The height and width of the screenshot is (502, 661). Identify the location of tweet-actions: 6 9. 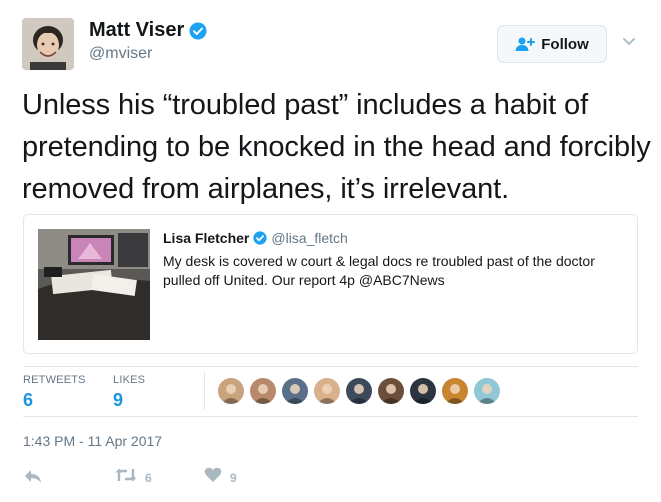
(330, 479).